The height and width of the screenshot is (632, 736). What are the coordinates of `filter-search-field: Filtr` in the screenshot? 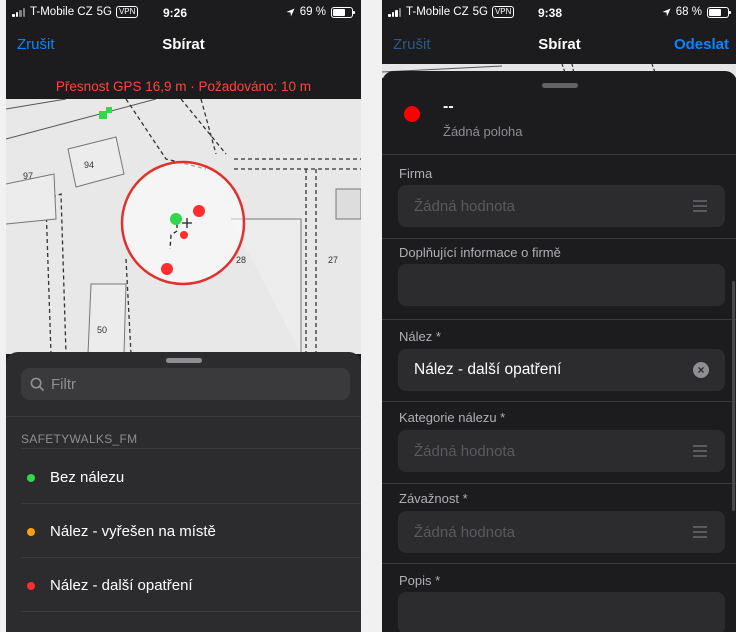 It's located at (185, 384).